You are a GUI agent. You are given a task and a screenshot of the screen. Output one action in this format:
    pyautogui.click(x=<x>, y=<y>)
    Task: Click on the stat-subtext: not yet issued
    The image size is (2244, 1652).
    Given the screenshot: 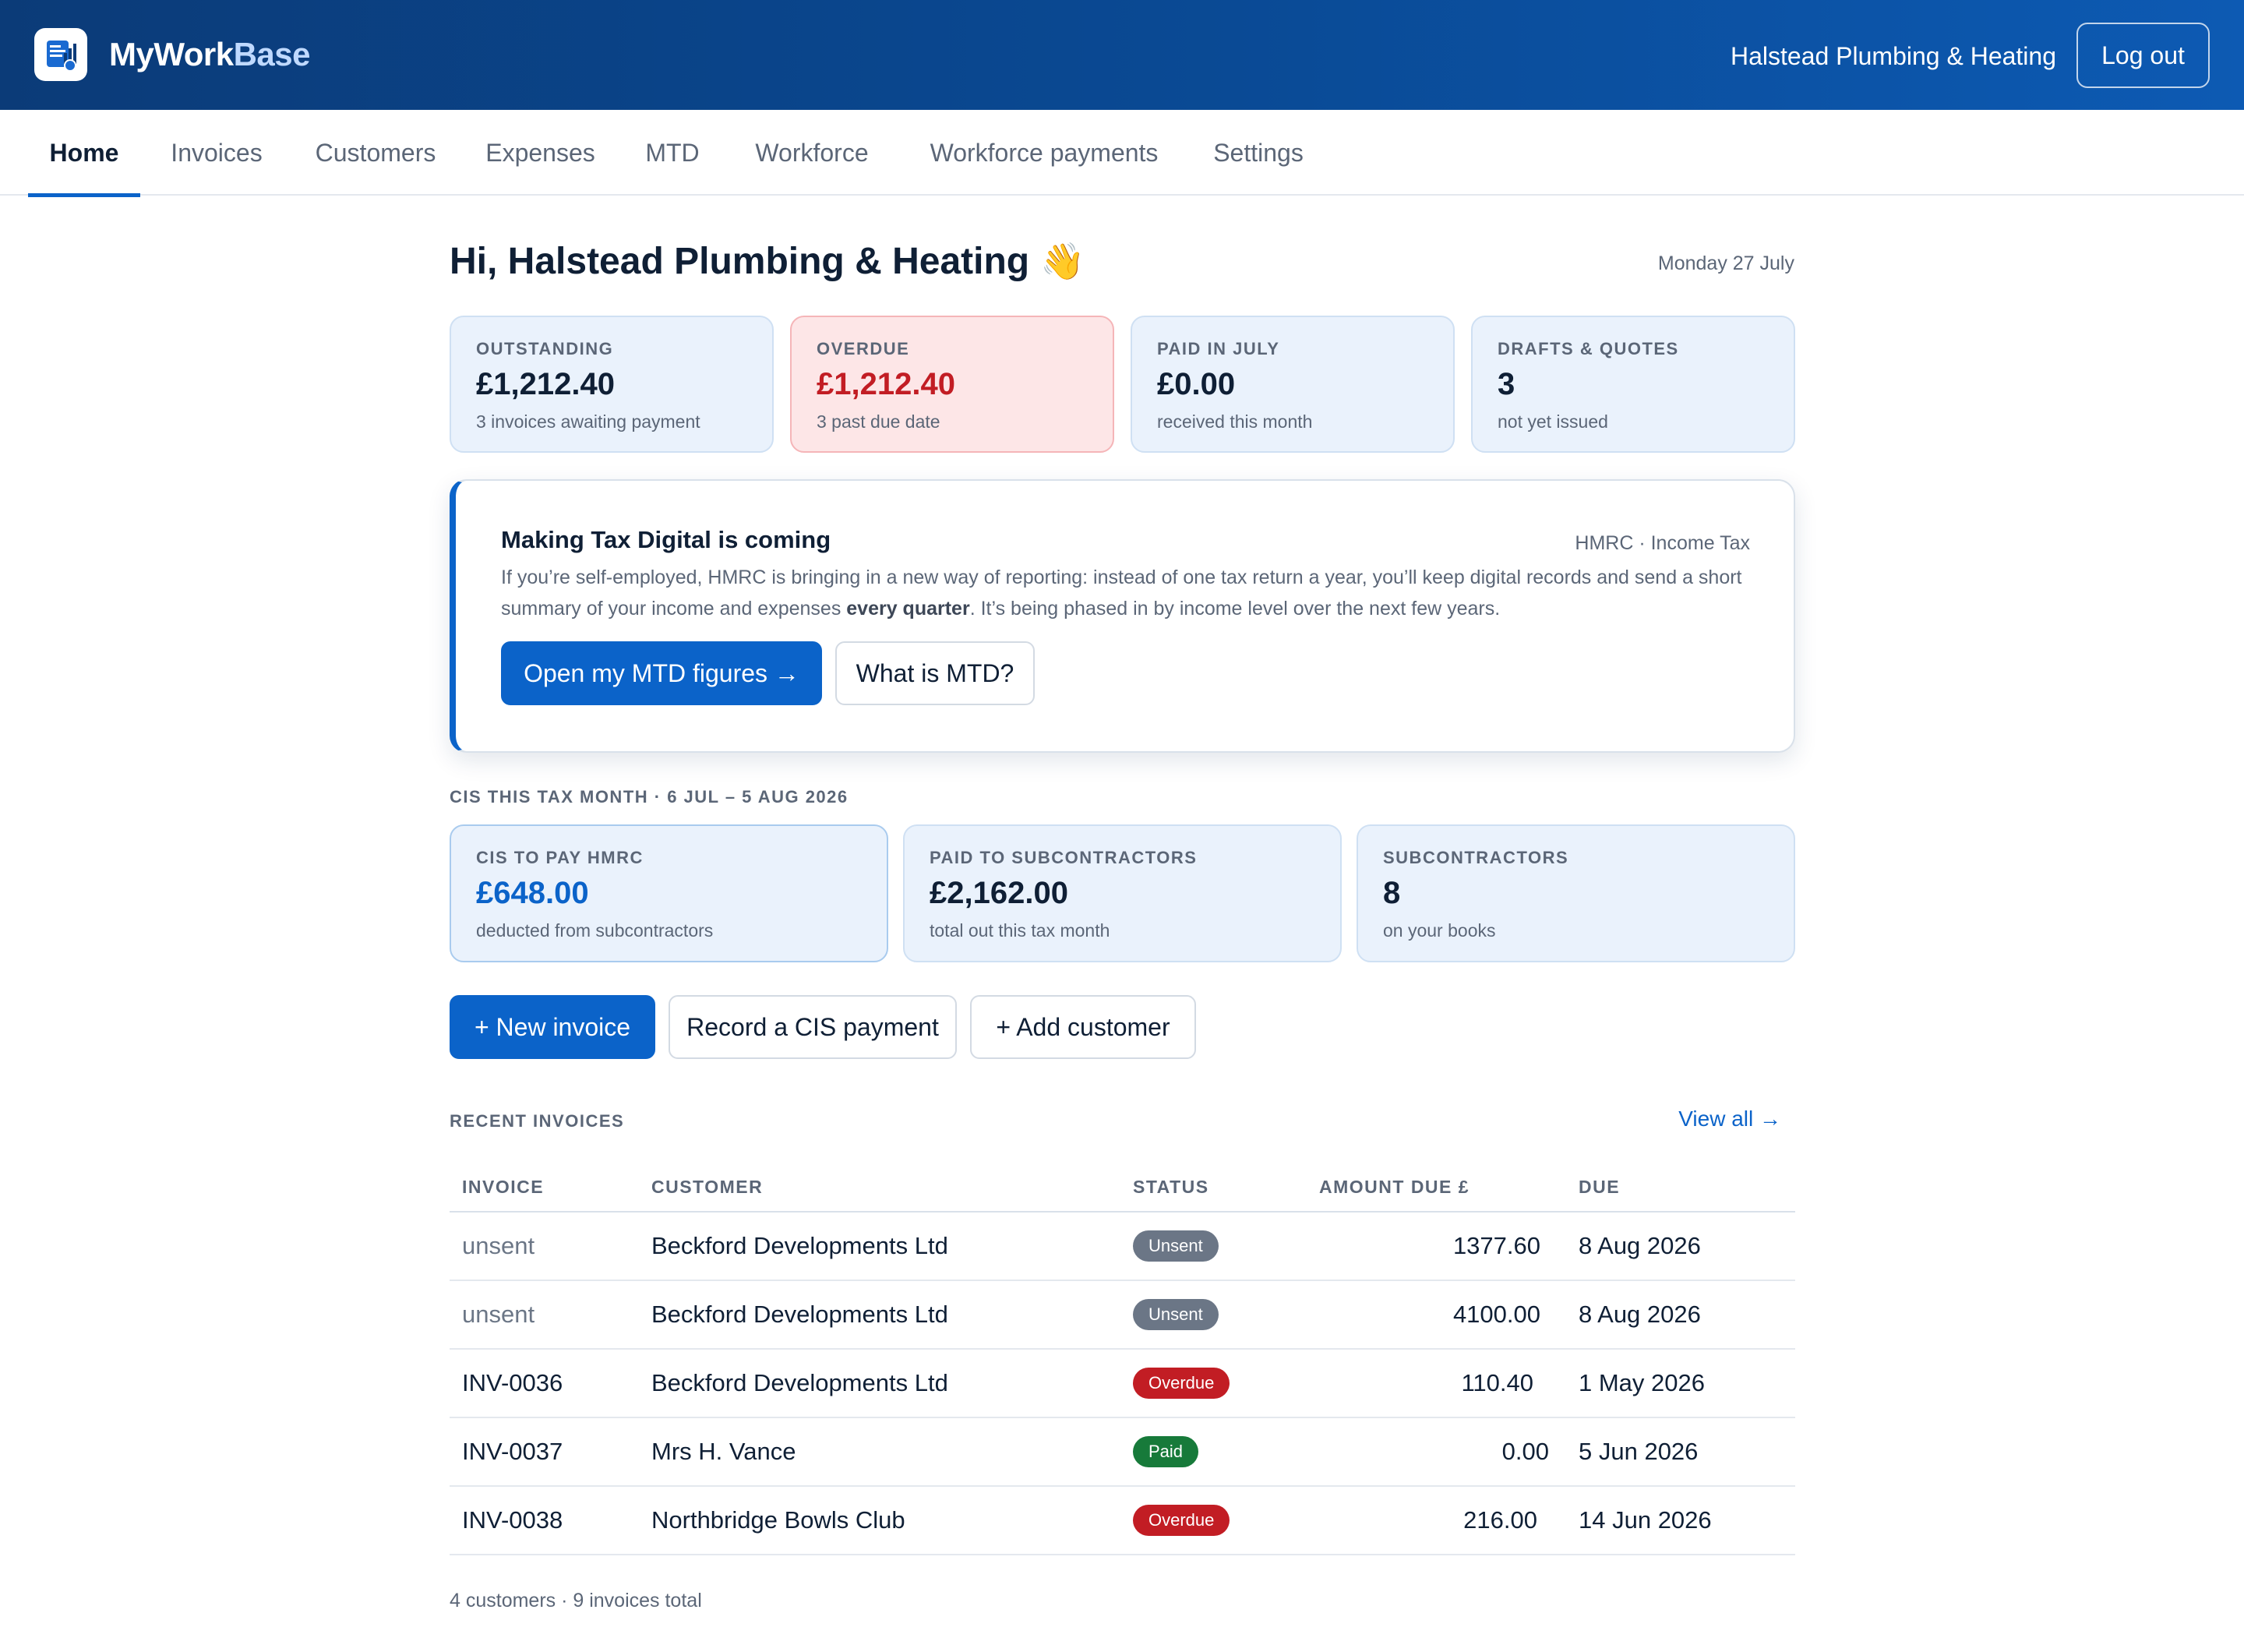 What is the action you would take?
    pyautogui.click(x=1553, y=422)
    